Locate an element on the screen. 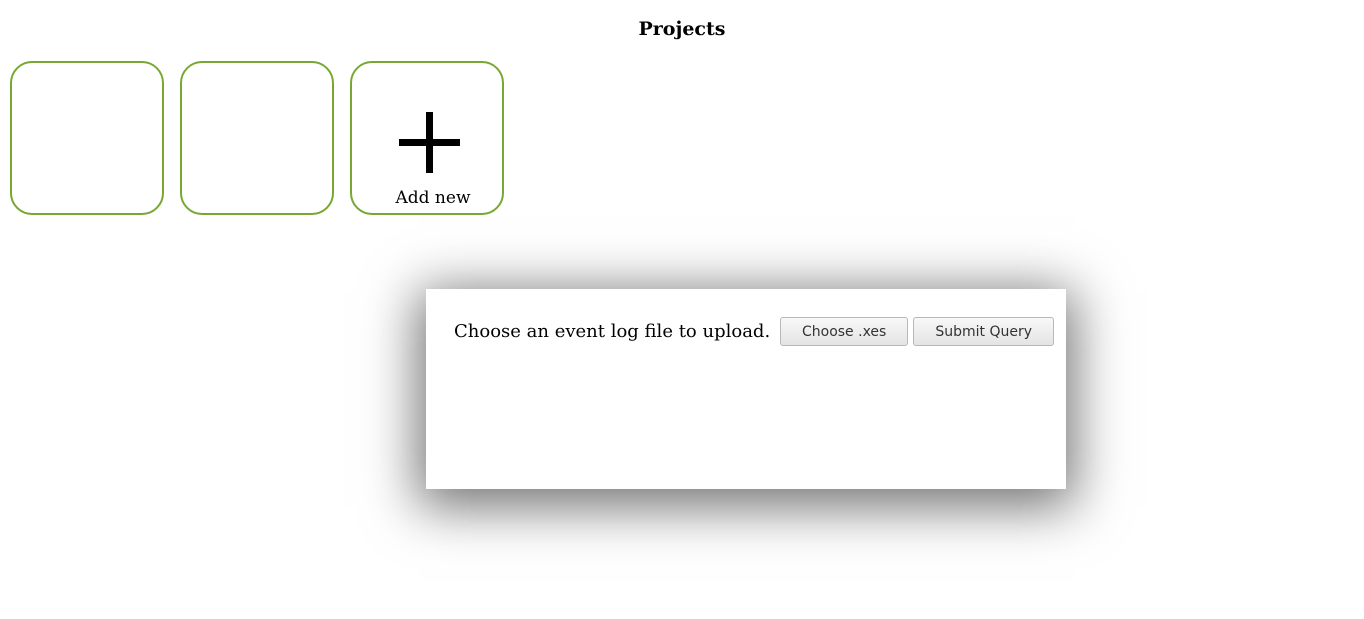  page-title: Projects is located at coordinates (682, 29).